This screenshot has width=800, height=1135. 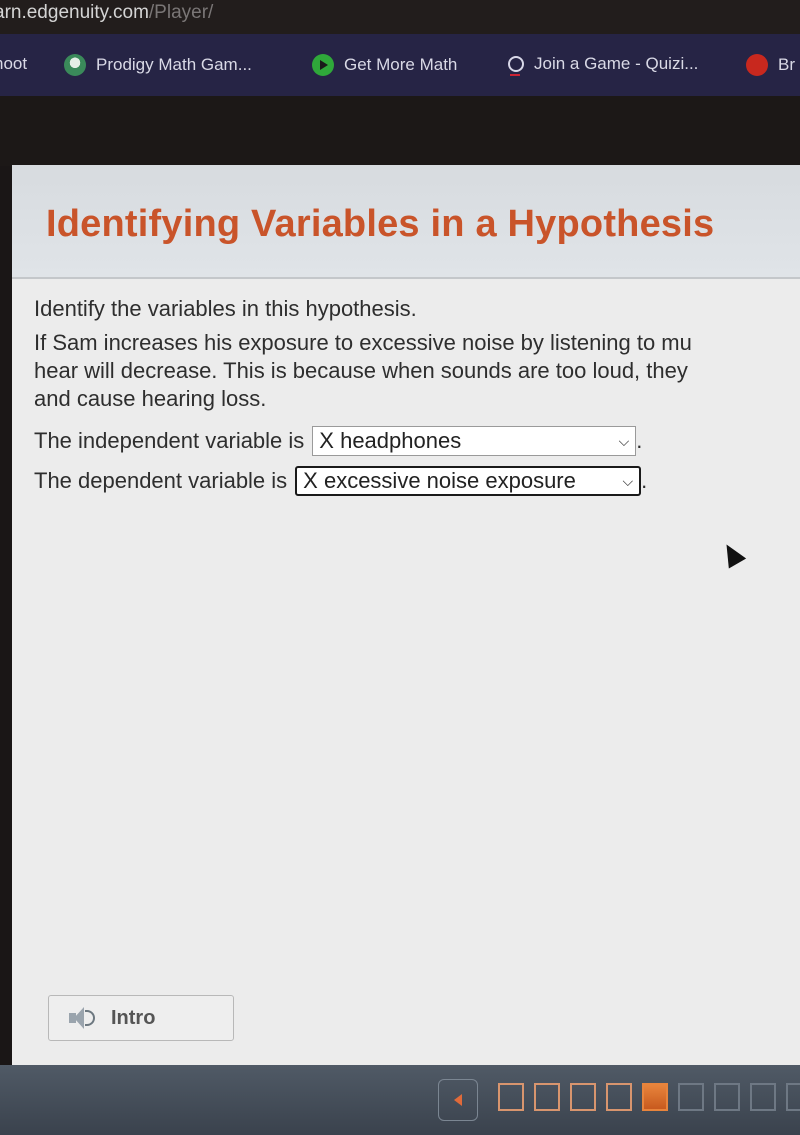 I want to click on speaker-icon, so click(x=82, y=1018).